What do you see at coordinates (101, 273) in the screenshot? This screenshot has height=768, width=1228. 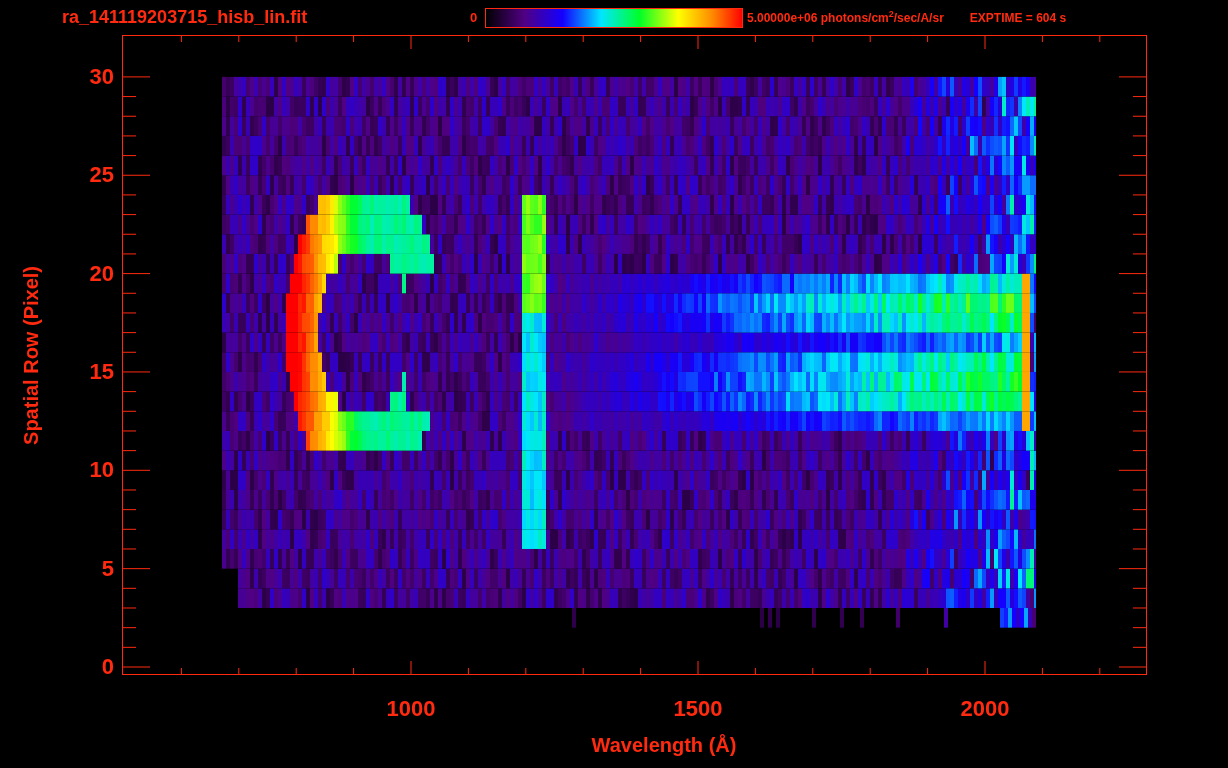 I see `y-tick-label: 20` at bounding box center [101, 273].